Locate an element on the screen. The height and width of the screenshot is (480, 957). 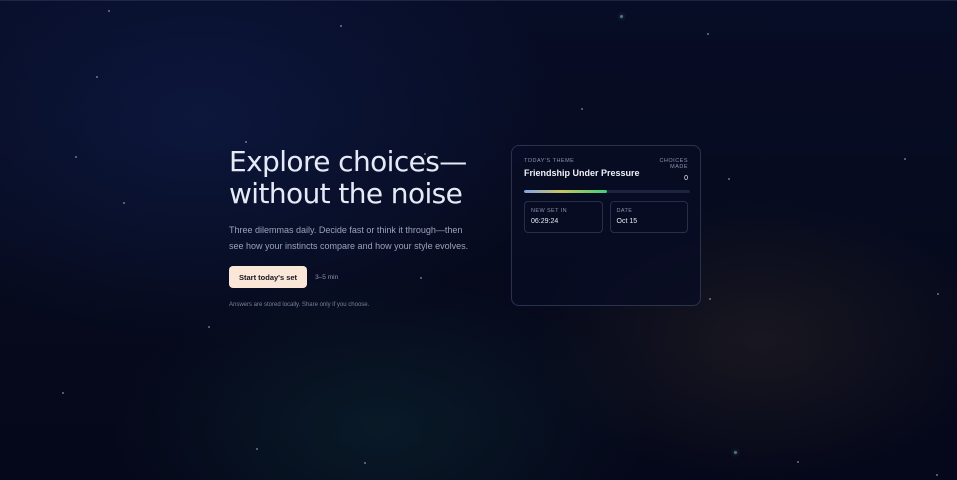
progress-bar is located at coordinates (607, 191).